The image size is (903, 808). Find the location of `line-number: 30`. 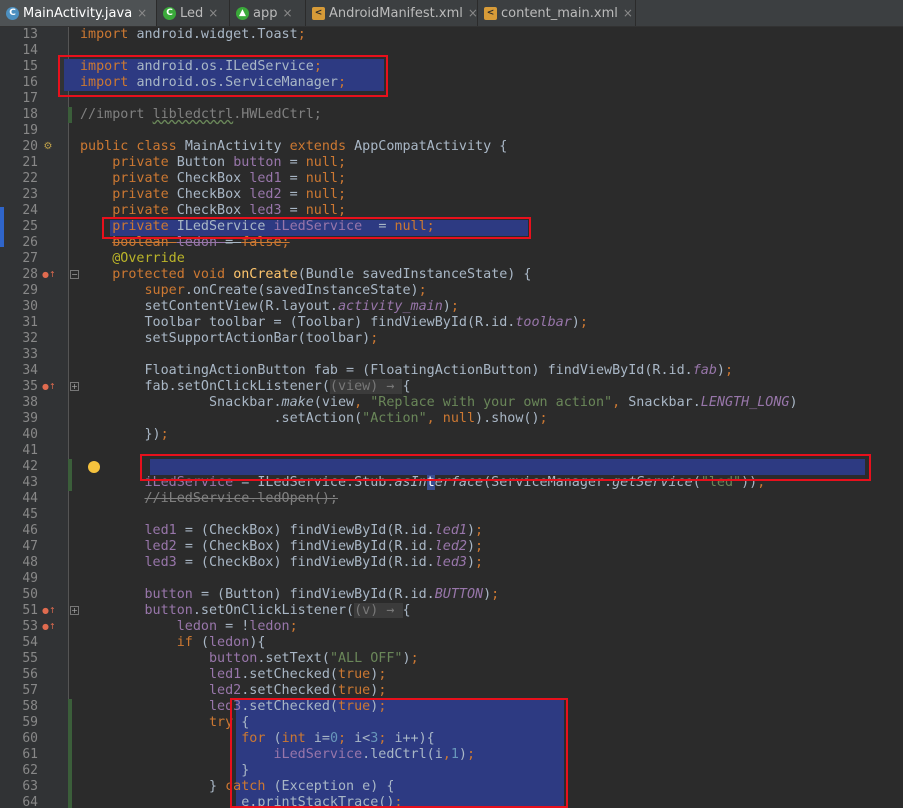

line-number: 30 is located at coordinates (30, 306).